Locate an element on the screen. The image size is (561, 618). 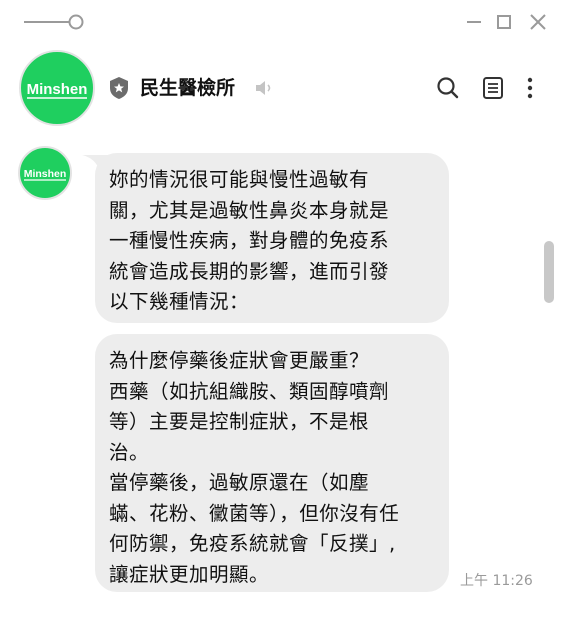
maximize-icon is located at coordinates (504, 22).